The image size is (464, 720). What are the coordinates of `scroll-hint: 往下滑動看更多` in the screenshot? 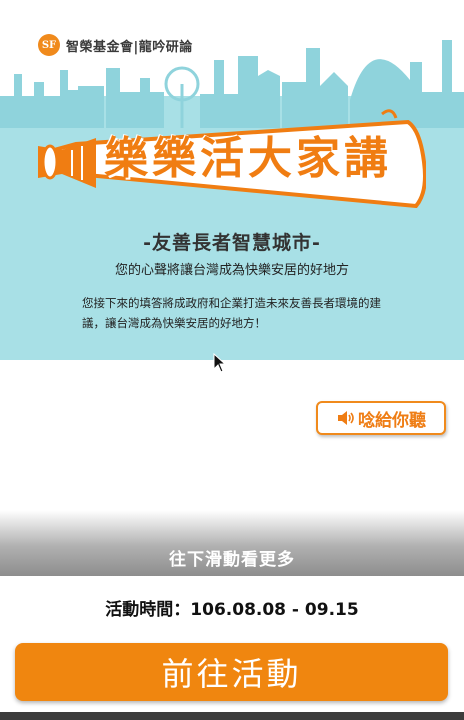 It's located at (232, 560).